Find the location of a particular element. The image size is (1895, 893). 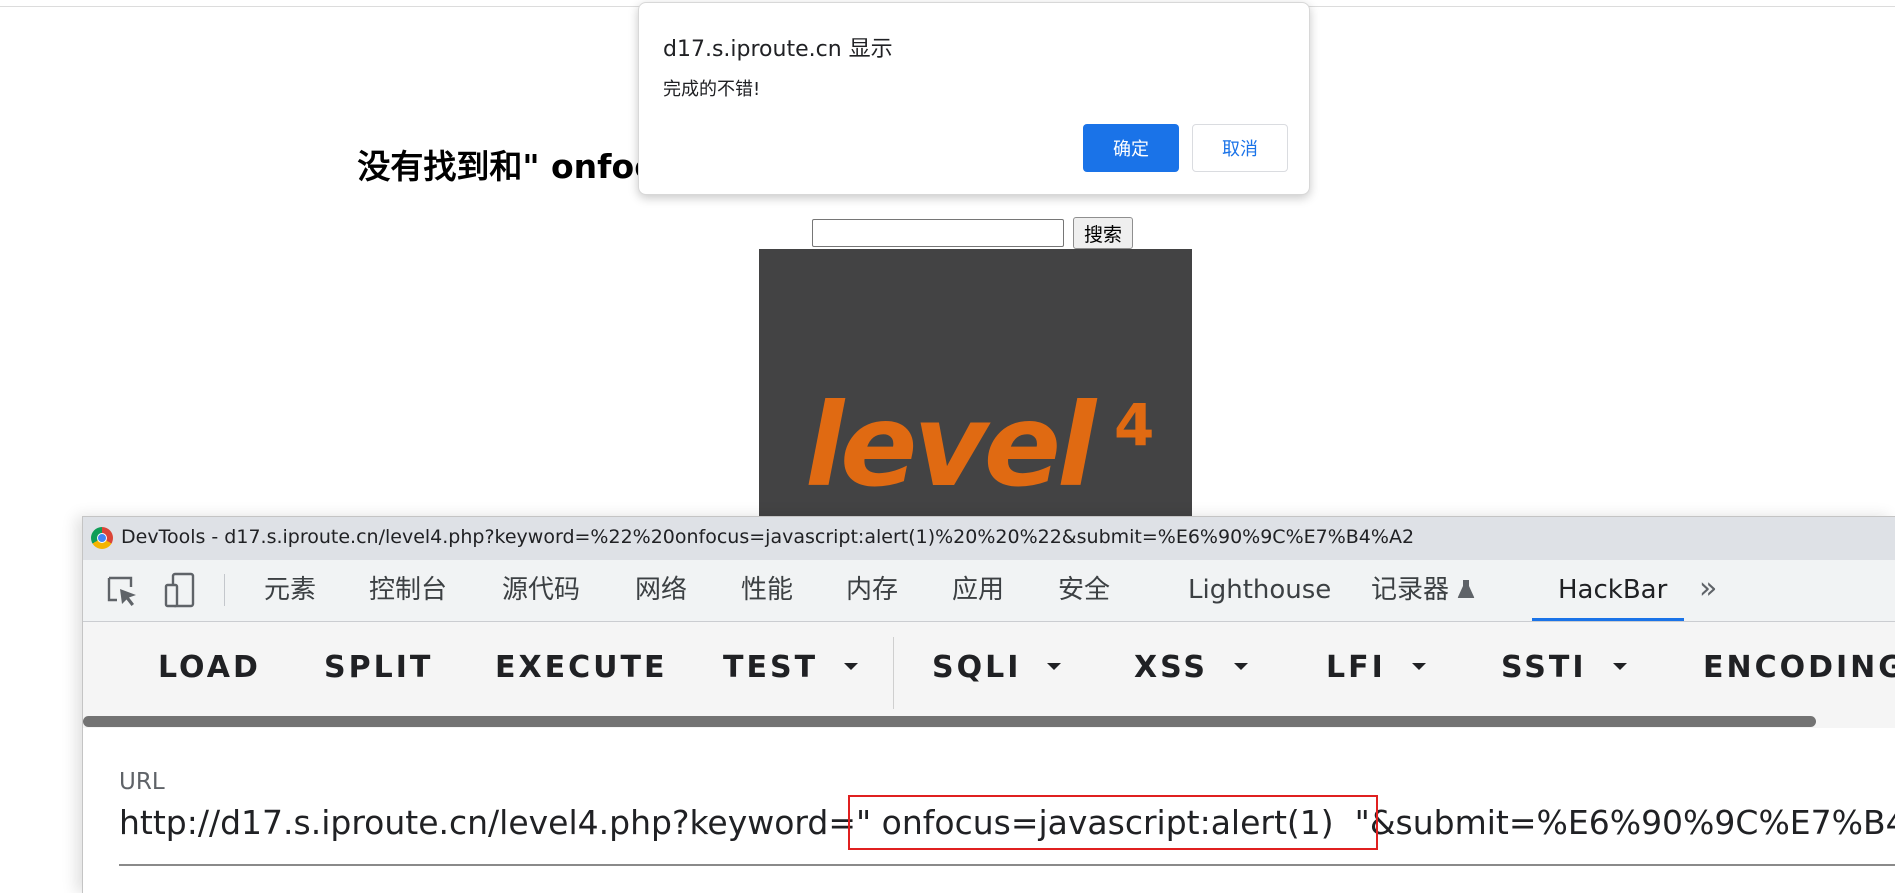

alert-dialog: d17.s.iproute.cn 显示 完成的不错! 确定 取消 is located at coordinates (974, 98).